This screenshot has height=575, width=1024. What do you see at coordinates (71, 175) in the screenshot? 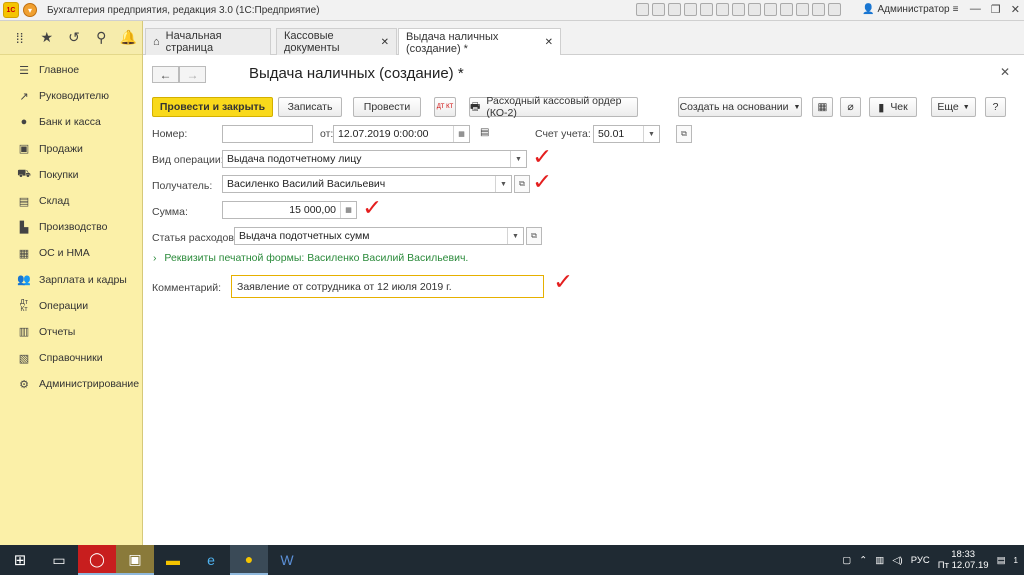
I see `sidebar-item-purchases: ⛟ Покупки` at bounding box center [71, 175].